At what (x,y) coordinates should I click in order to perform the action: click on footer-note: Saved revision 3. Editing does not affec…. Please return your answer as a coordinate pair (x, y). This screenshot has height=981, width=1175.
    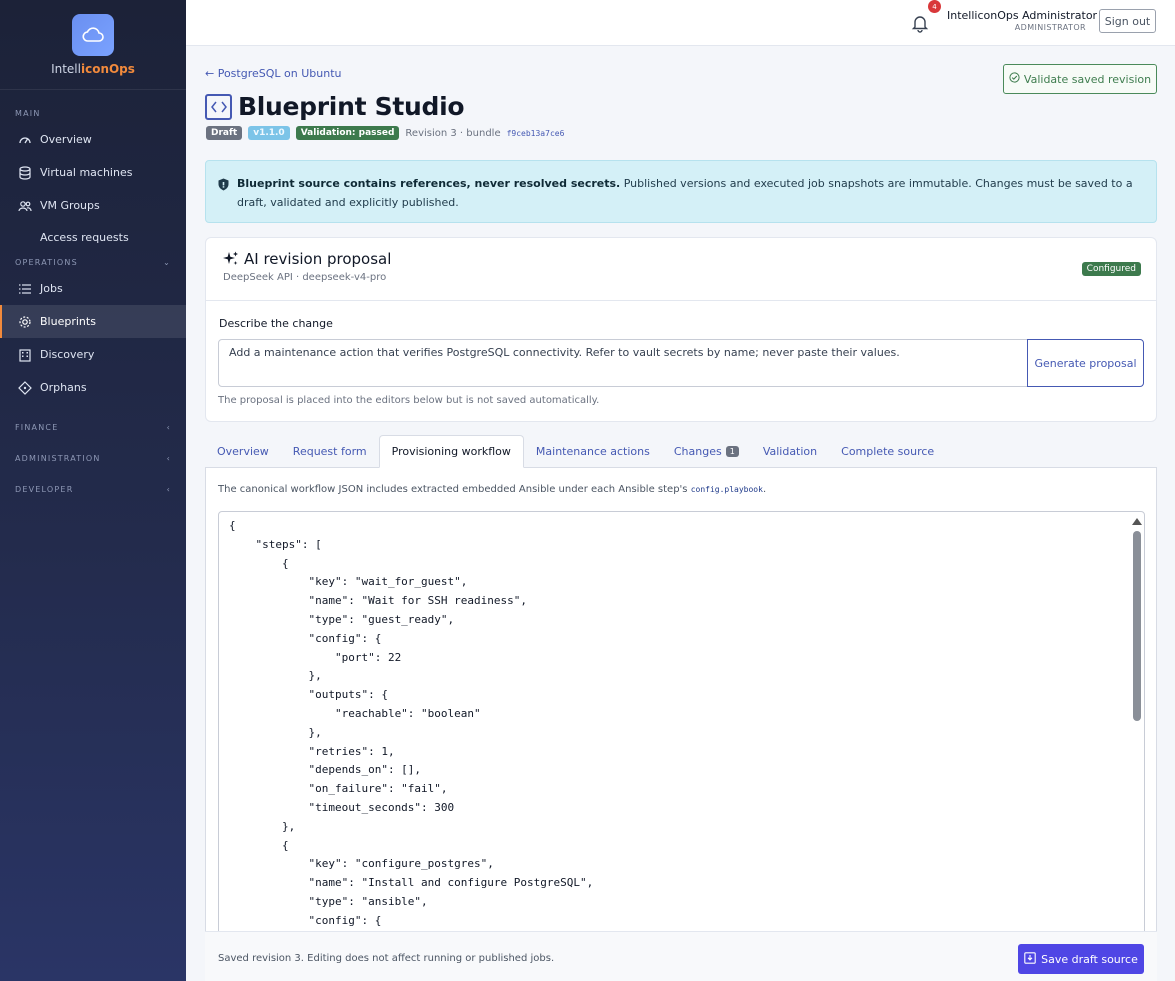
    Looking at the image, I should click on (386, 958).